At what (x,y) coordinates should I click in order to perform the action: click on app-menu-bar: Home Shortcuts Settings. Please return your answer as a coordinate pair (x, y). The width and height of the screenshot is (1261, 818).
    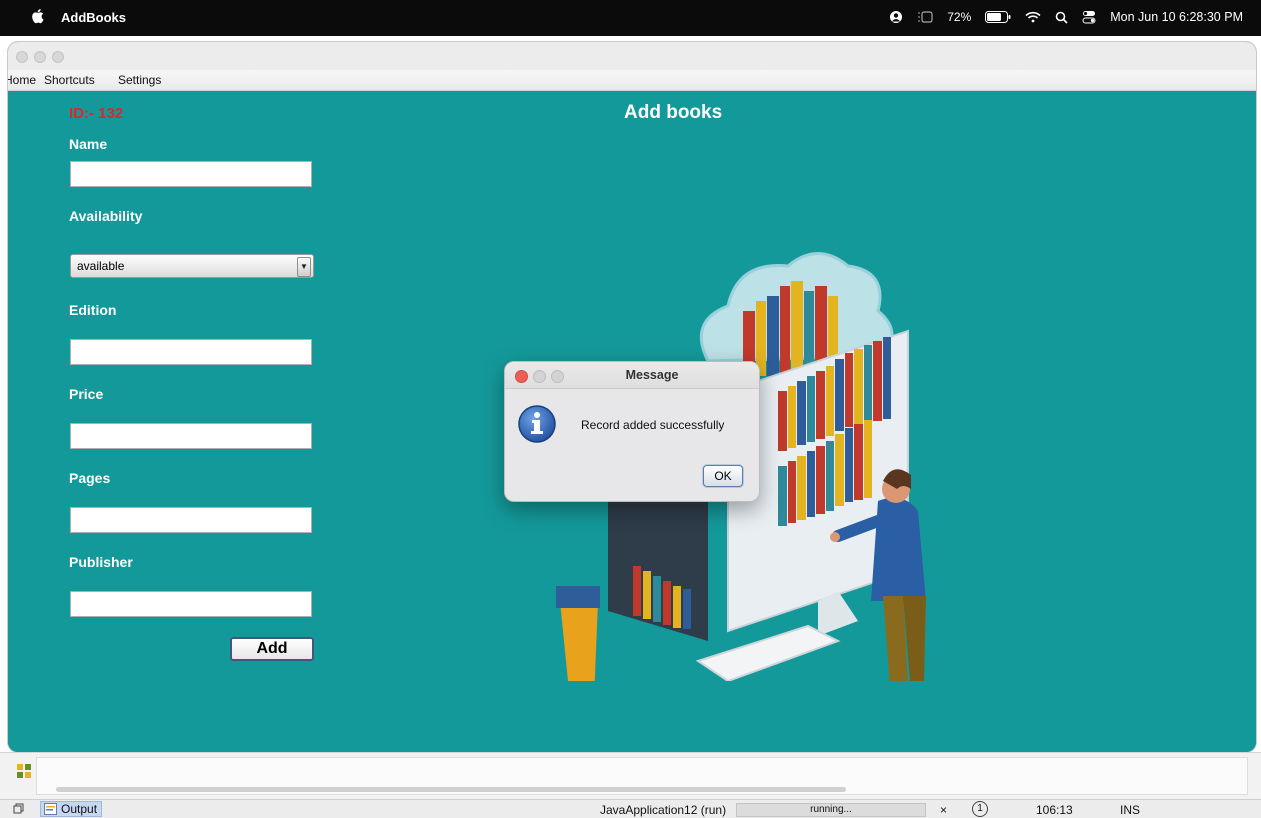
    Looking at the image, I should click on (632, 80).